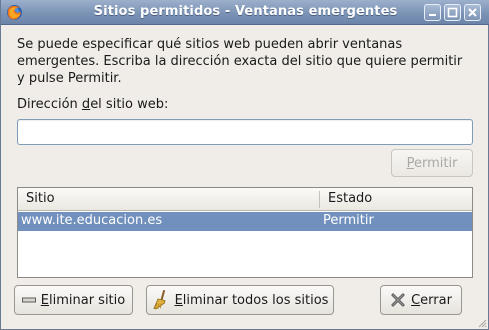 This screenshot has width=489, height=330. I want to click on remove-text: liminar sitio, so click(87, 300).